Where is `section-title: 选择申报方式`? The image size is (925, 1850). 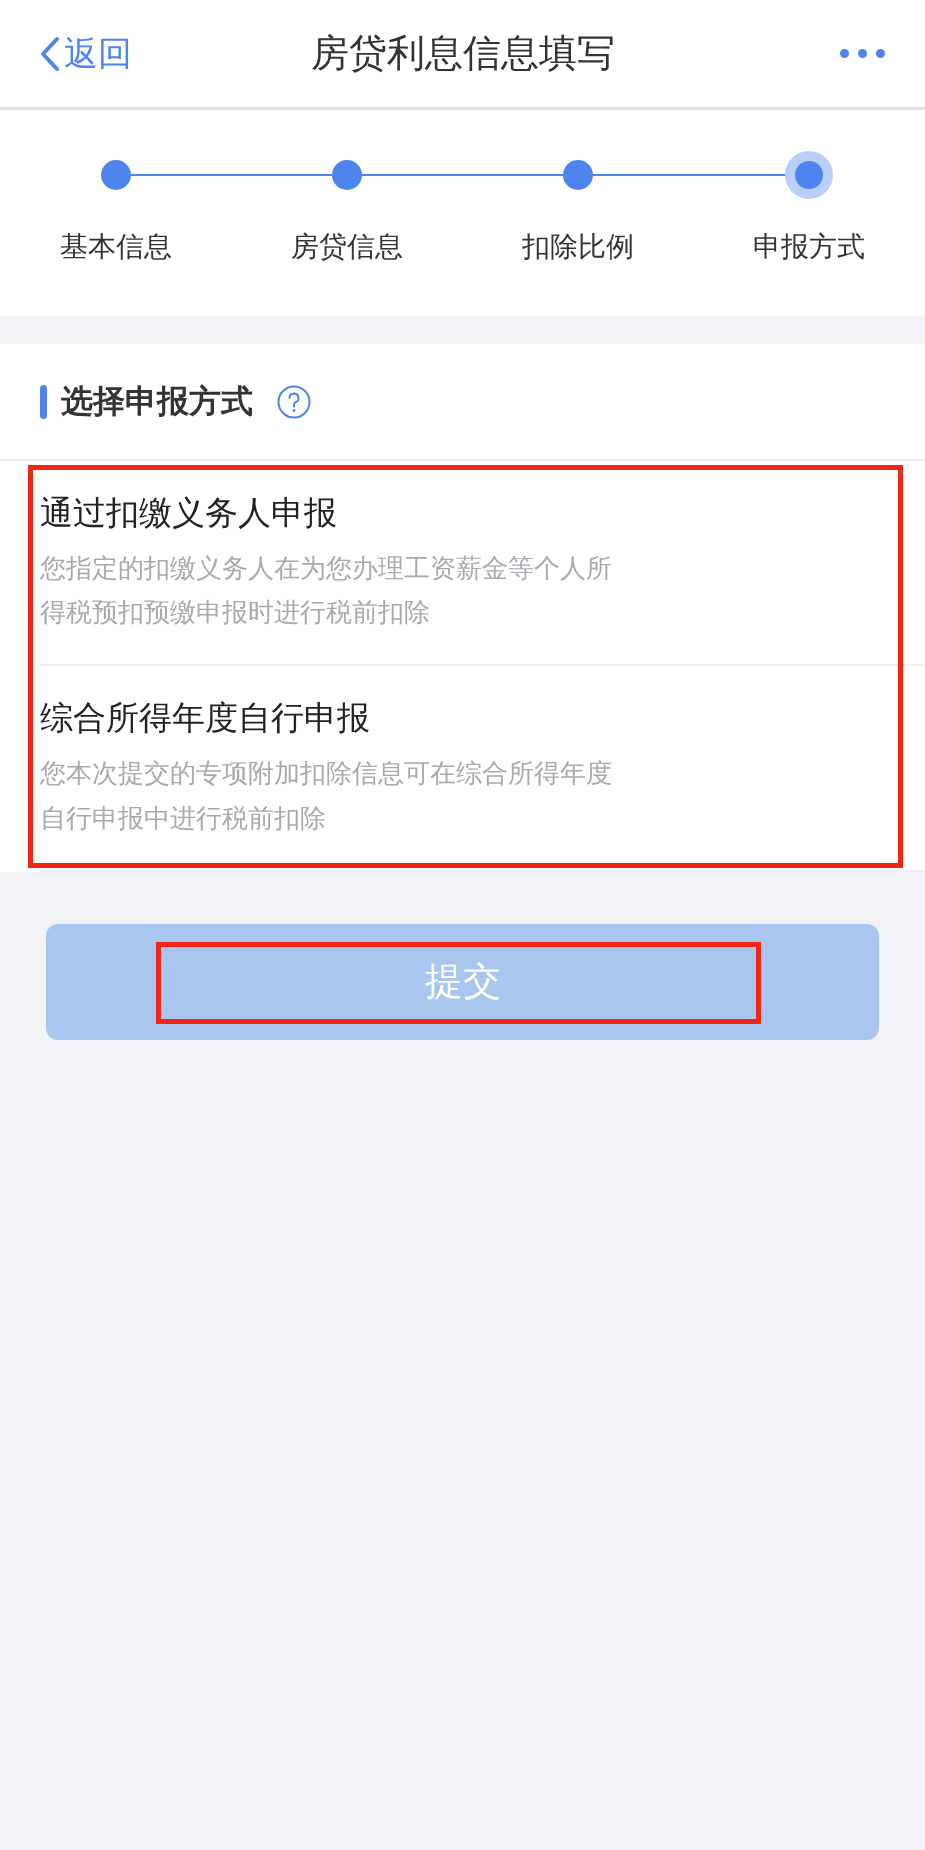
section-title: 选择申报方式 is located at coordinates (157, 401).